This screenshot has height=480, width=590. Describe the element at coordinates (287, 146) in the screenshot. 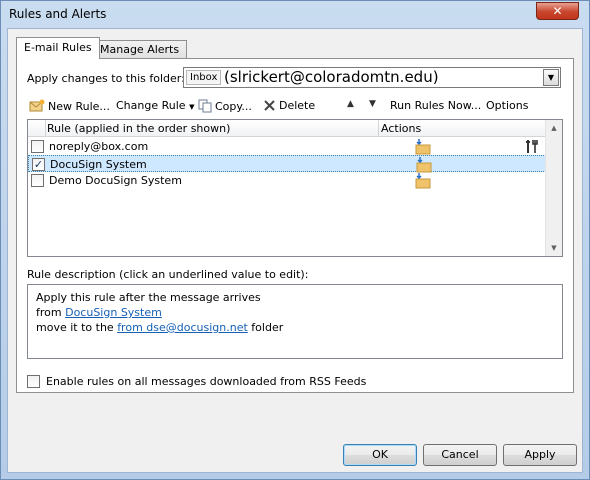

I see `rule-row: noreply@box.com` at that location.